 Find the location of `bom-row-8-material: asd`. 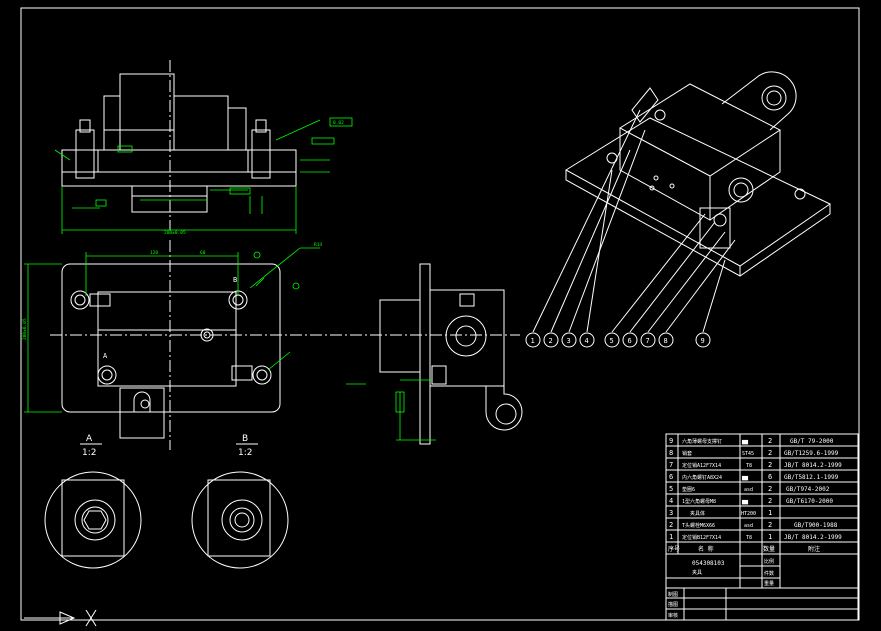

bom-row-8-material: asd is located at coordinates (748, 526).